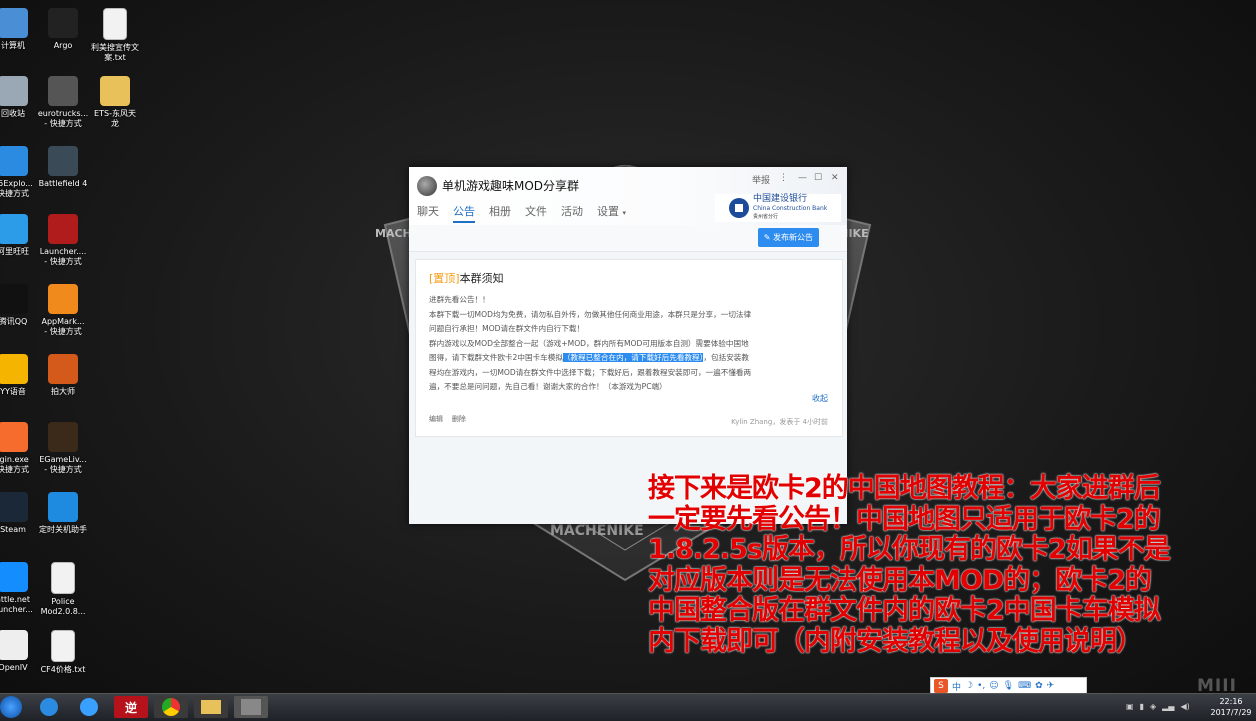  What do you see at coordinates (63, 161) in the screenshot?
I see `battlefield-icon` at bounding box center [63, 161].